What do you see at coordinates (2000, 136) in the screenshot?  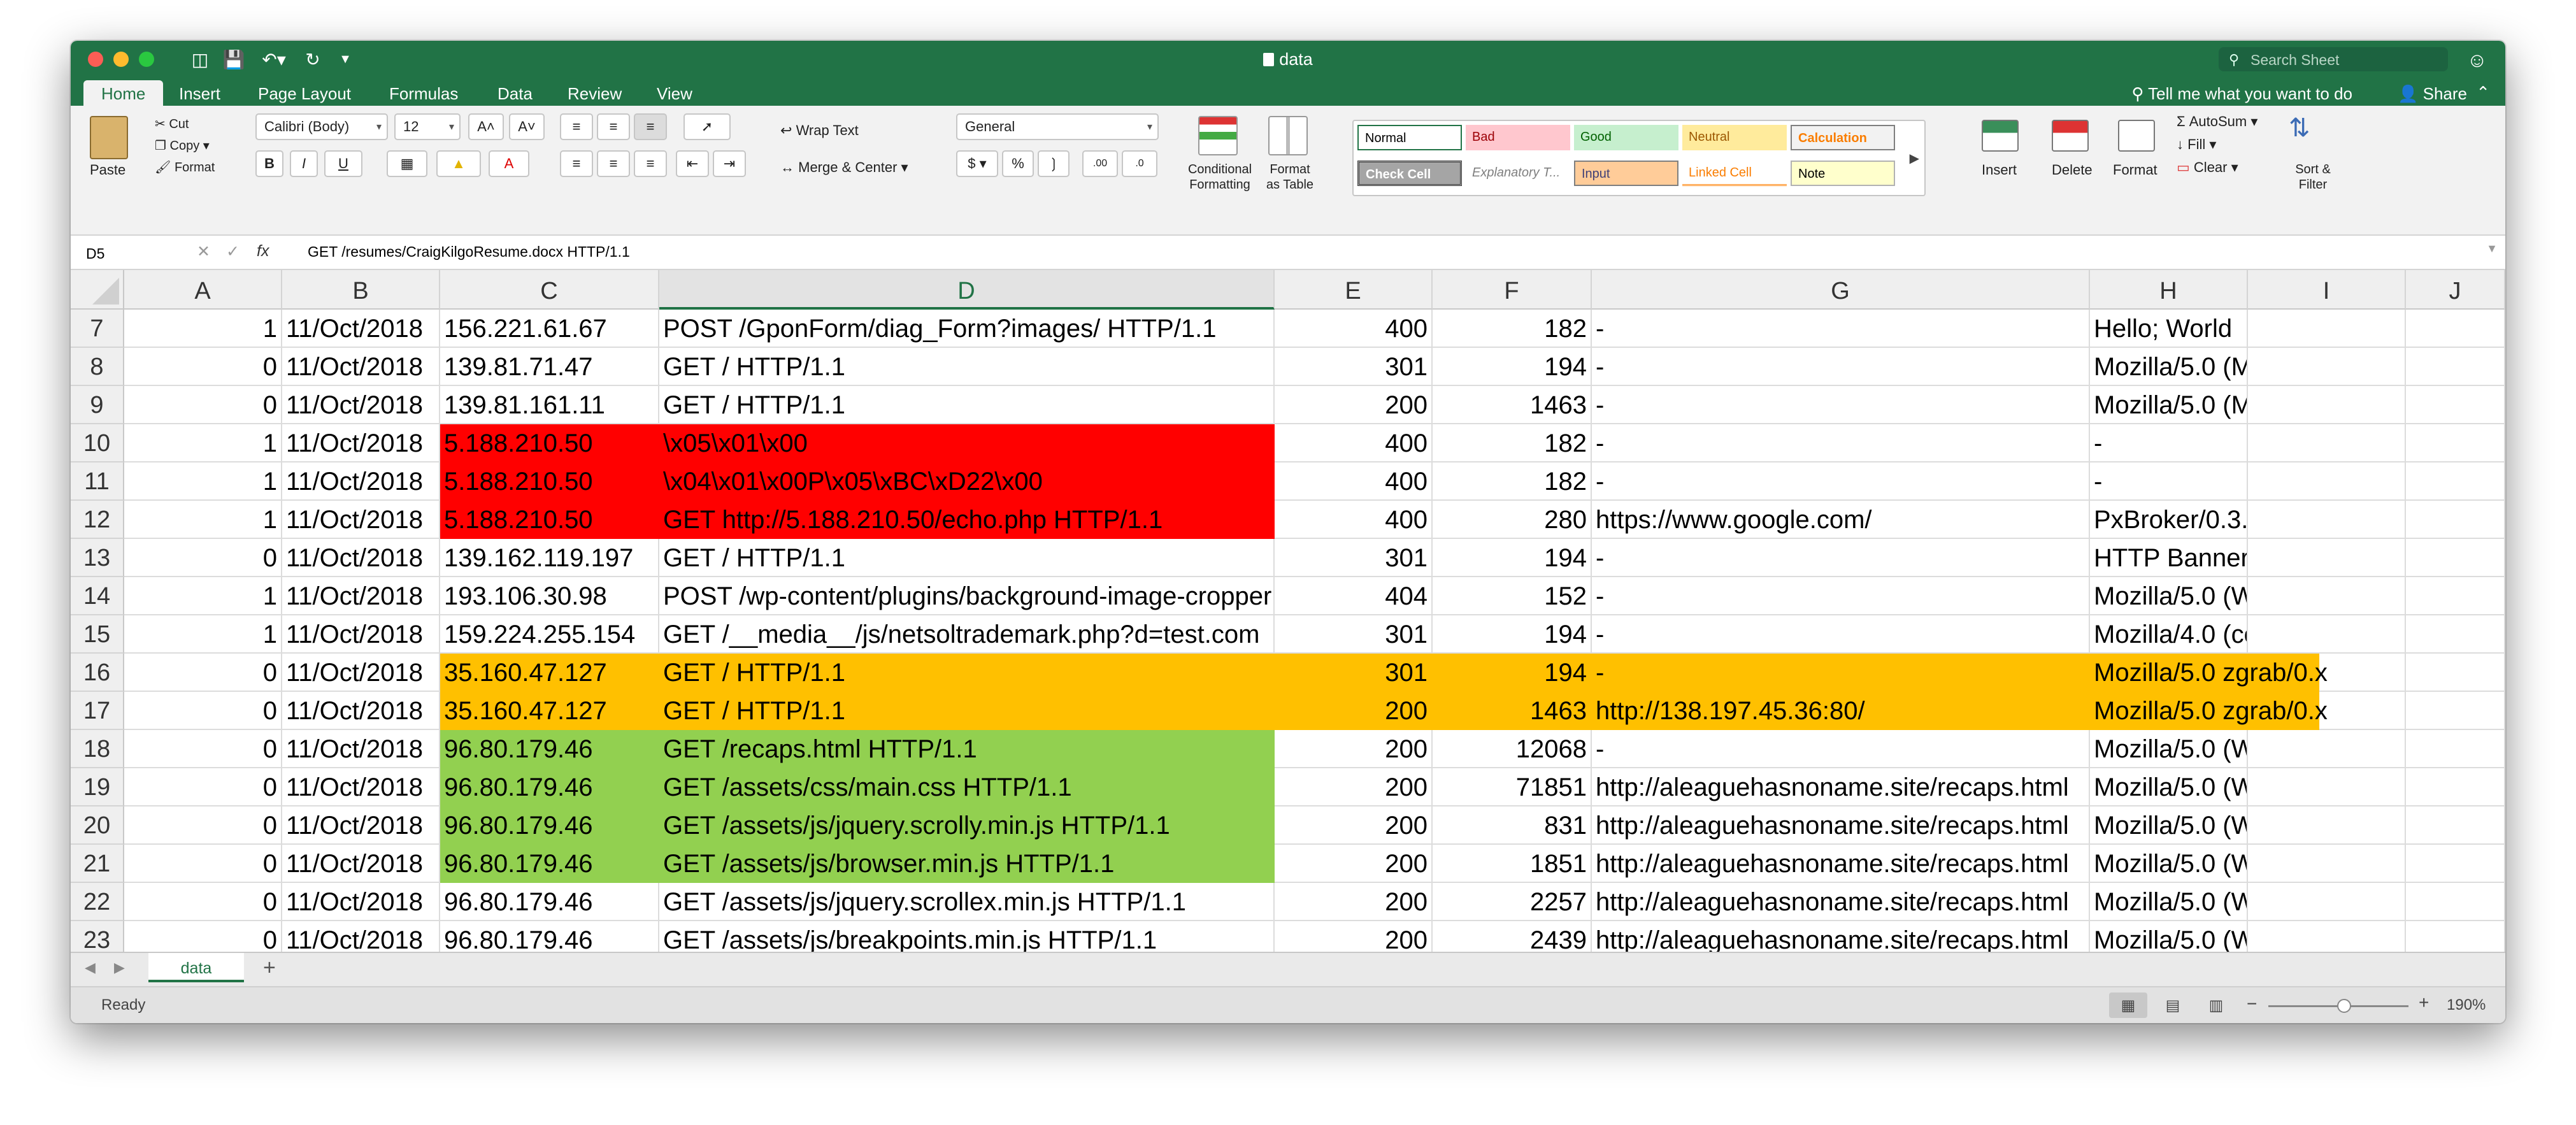 I see `insert-cells-icon` at bounding box center [2000, 136].